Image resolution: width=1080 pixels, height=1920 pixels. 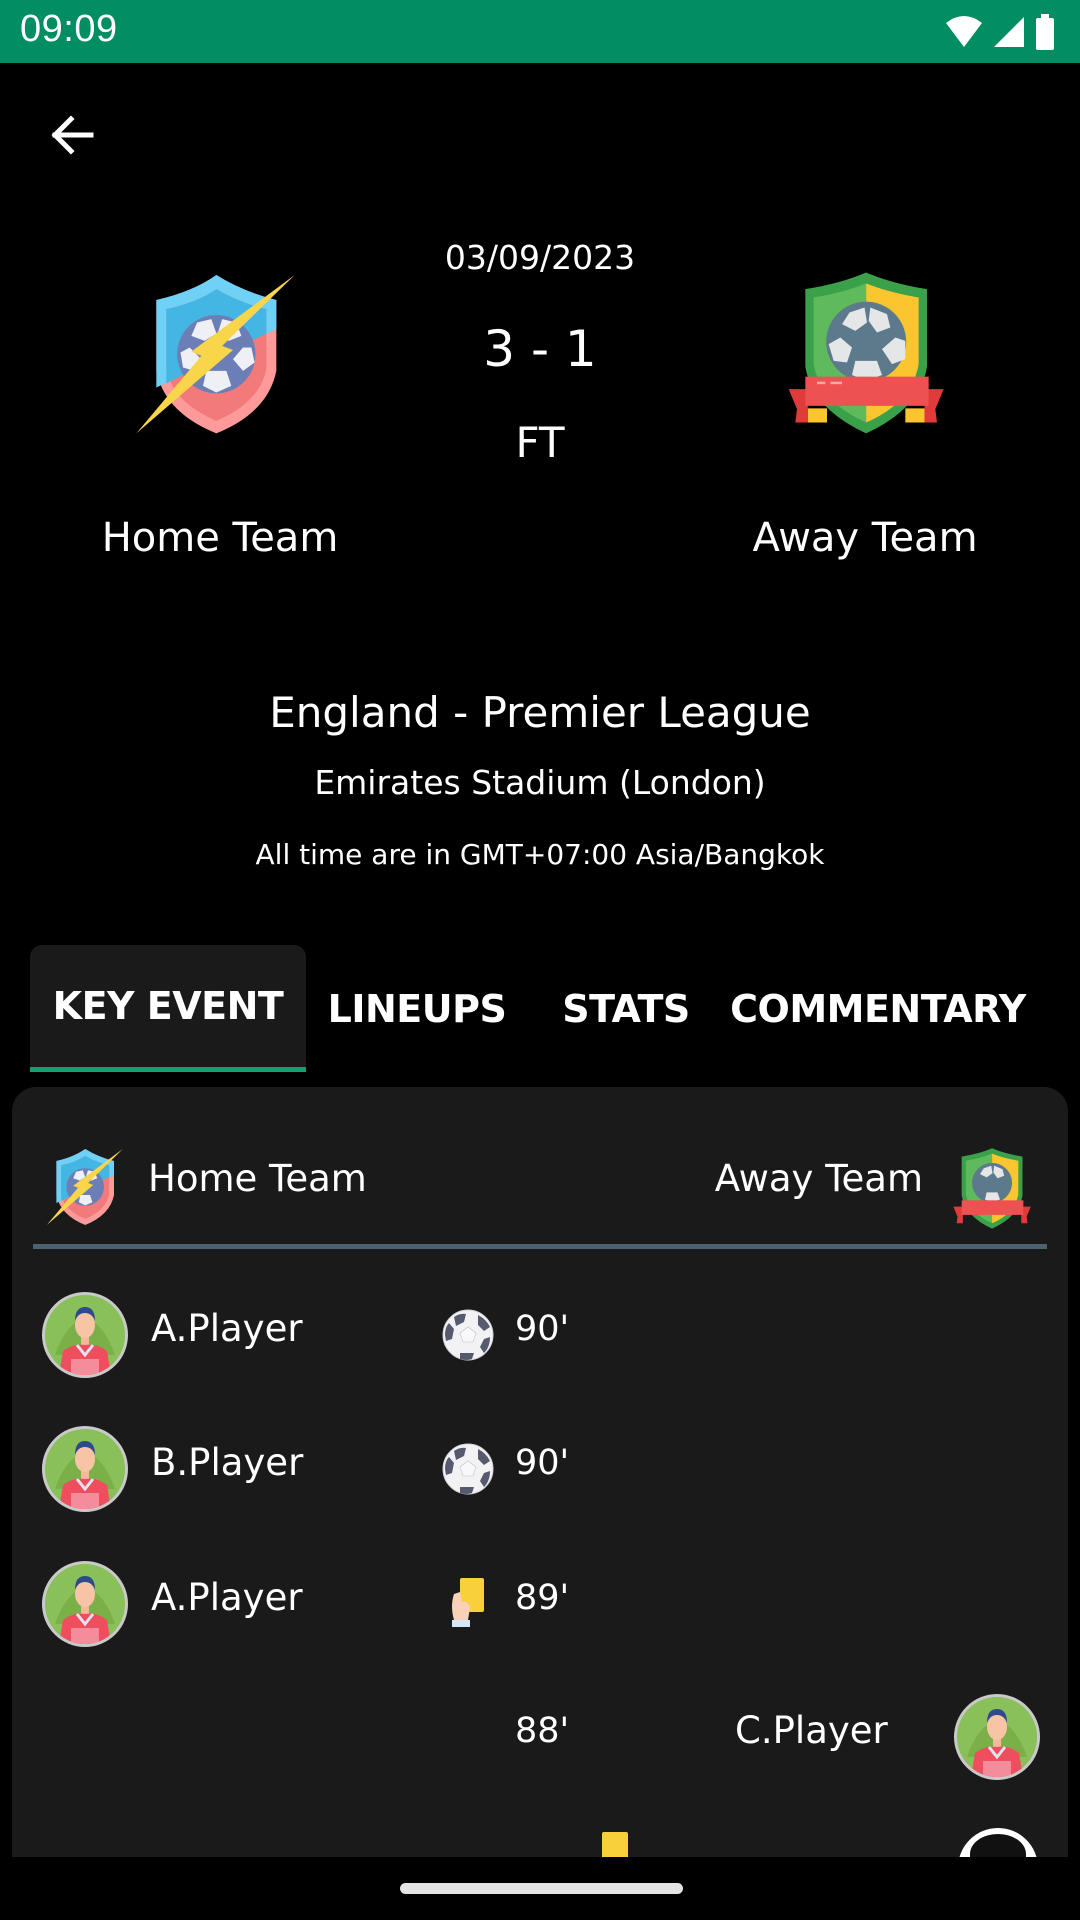 What do you see at coordinates (540, 31) in the screenshot?
I see `status-bar: 09:09` at bounding box center [540, 31].